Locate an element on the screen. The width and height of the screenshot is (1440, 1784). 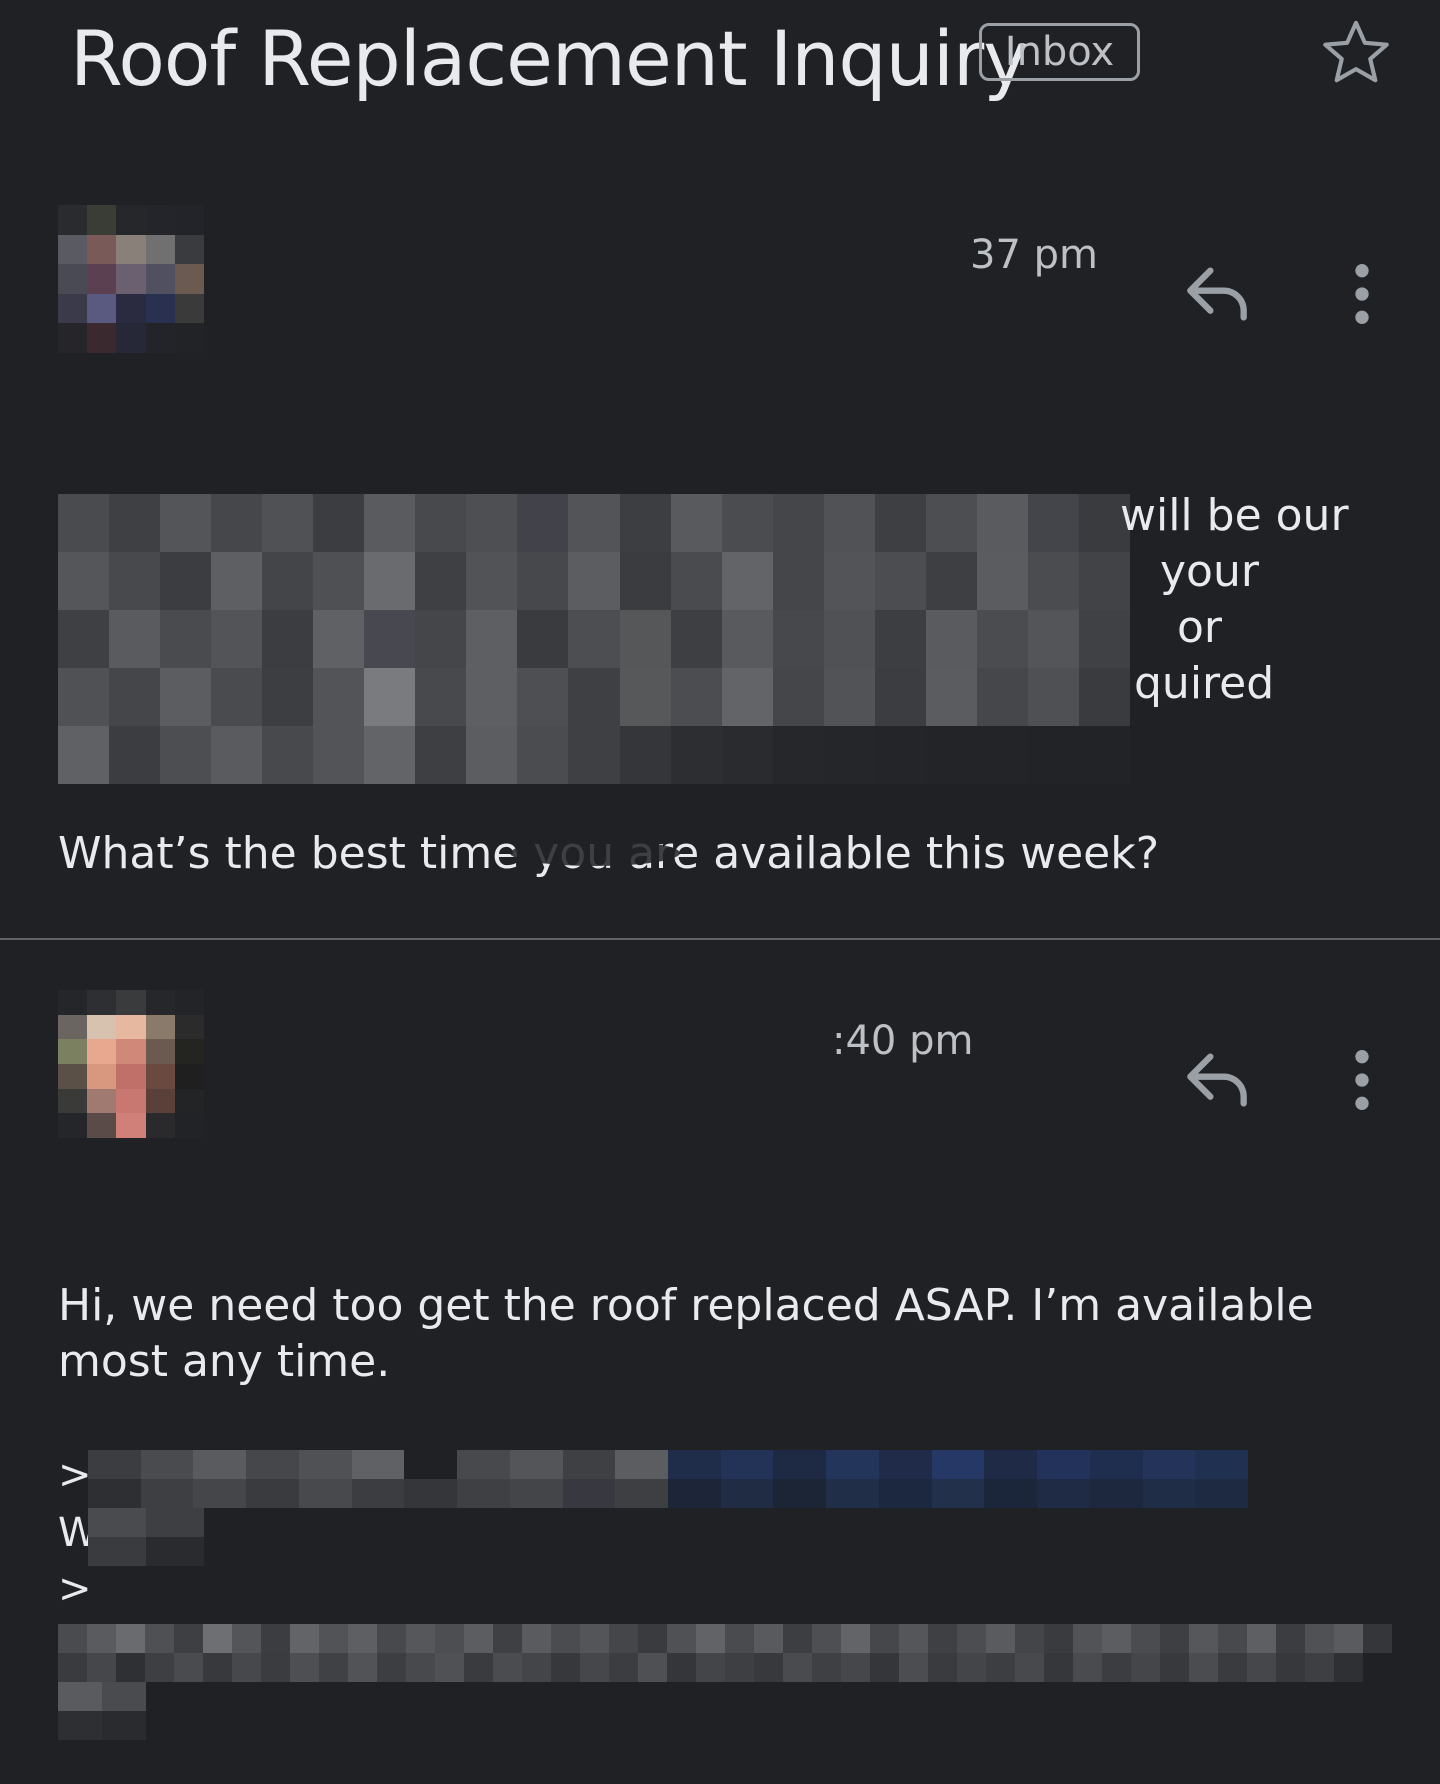
message-body-redacted is located at coordinates (594, 639).